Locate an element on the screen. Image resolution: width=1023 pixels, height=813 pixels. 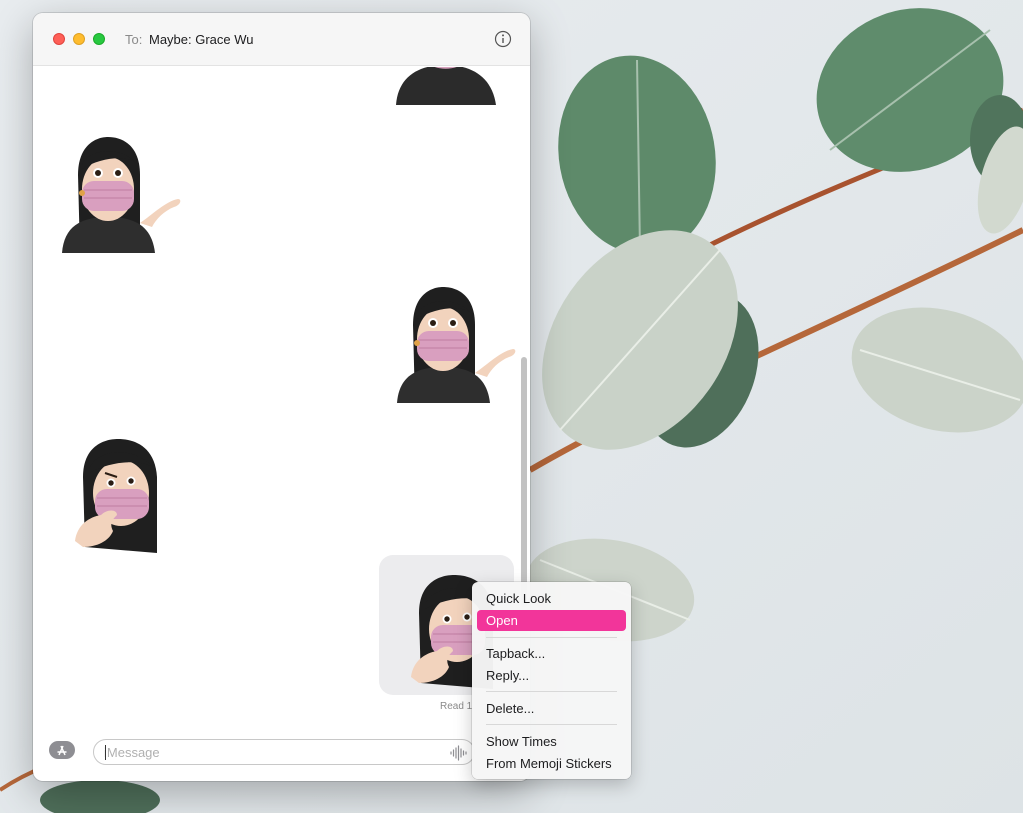
menu-item-show-times: Show Times is located at coordinates (551, 741).